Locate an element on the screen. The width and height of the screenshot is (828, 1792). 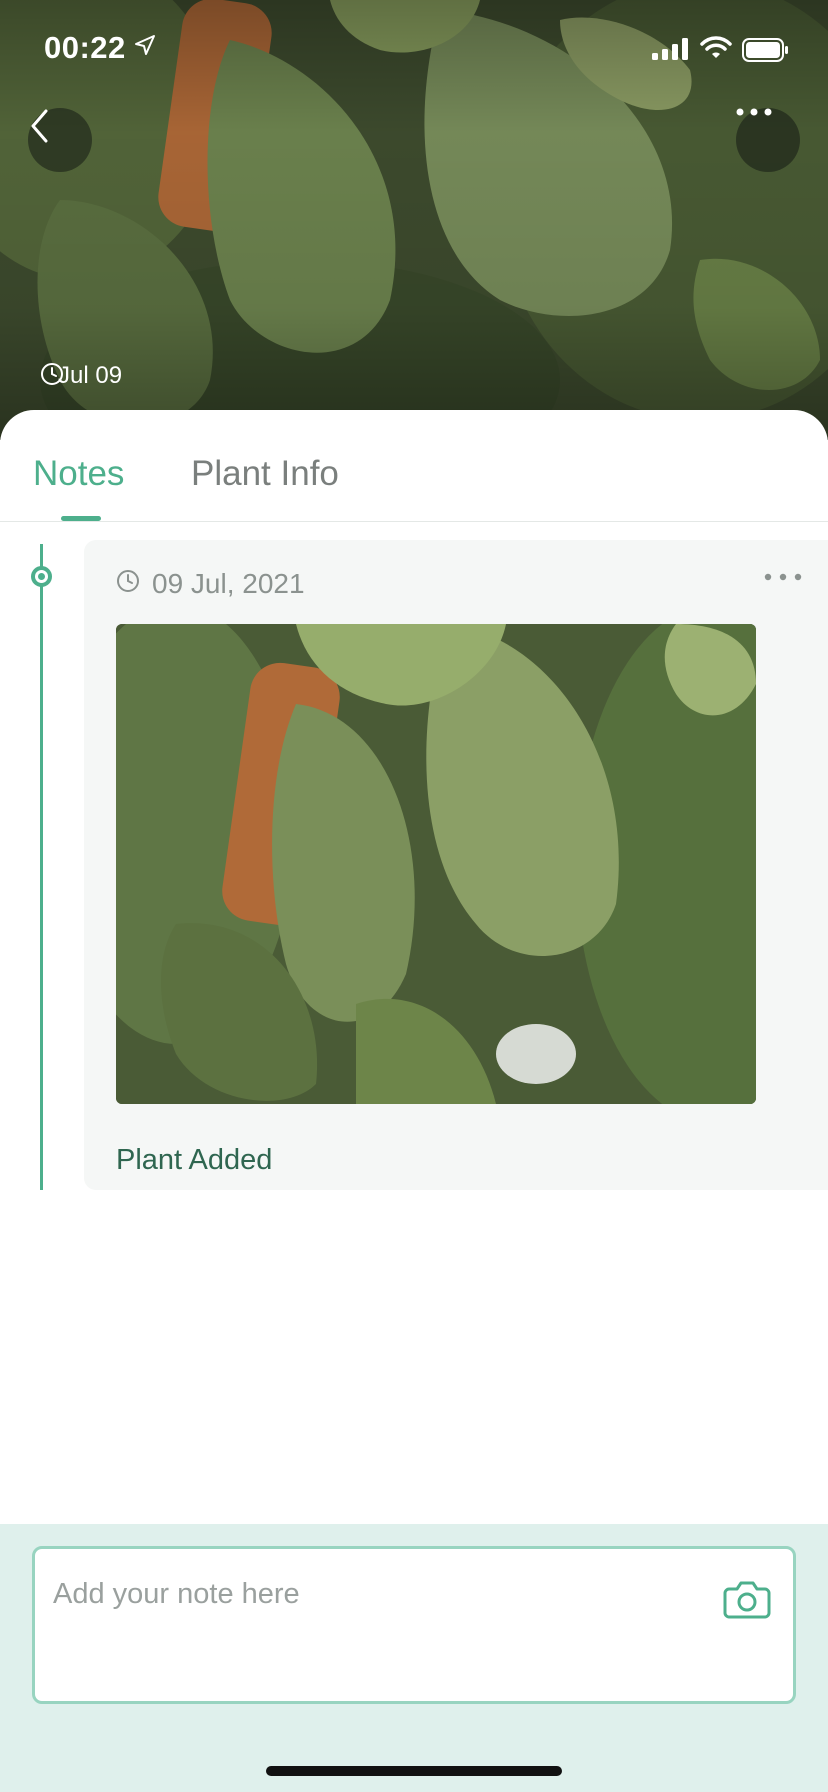
note-composer is located at coordinates (414, 1658).